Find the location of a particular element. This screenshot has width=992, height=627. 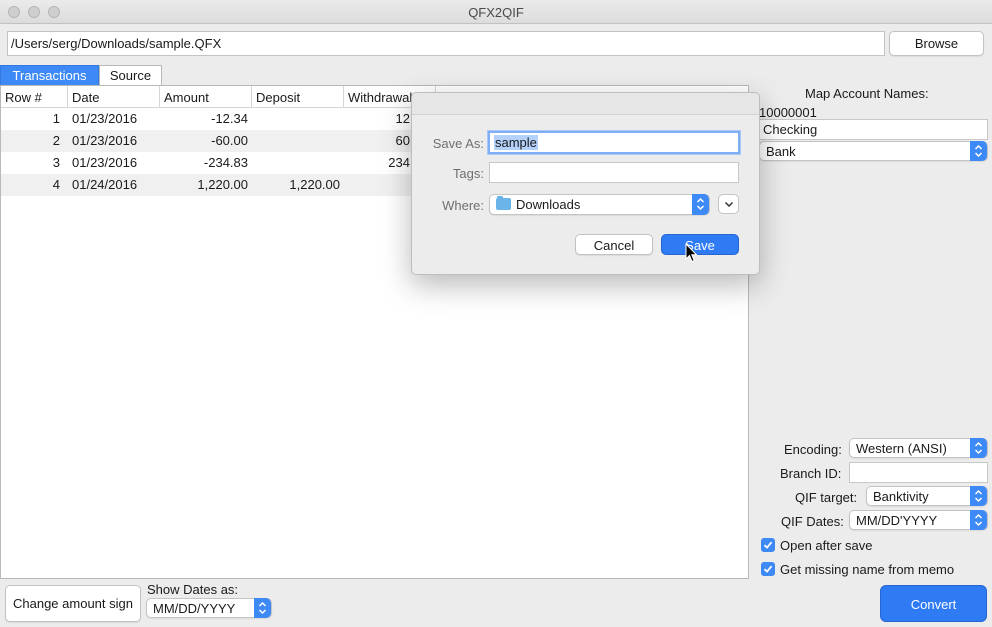

folder-icon is located at coordinates (503, 203).